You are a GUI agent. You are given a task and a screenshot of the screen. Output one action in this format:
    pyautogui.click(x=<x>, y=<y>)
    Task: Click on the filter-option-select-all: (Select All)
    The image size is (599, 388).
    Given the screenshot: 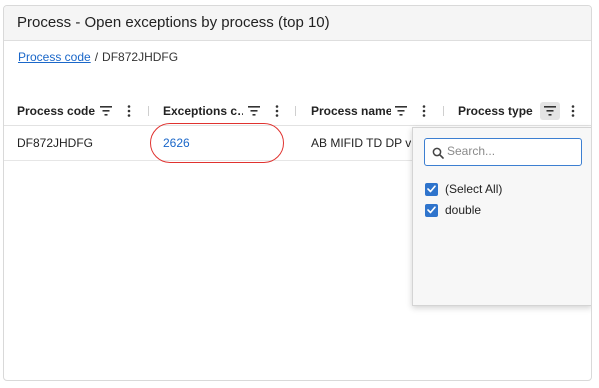 What is the action you would take?
    pyautogui.click(x=463, y=189)
    